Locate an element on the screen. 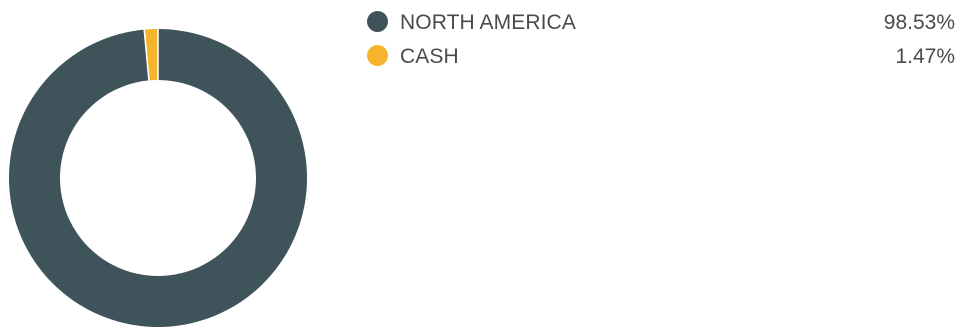 Image resolution: width=957 pixels, height=329 pixels. legend-item-north-america: NORTH AMERICA 98.53% is located at coordinates (661, 26).